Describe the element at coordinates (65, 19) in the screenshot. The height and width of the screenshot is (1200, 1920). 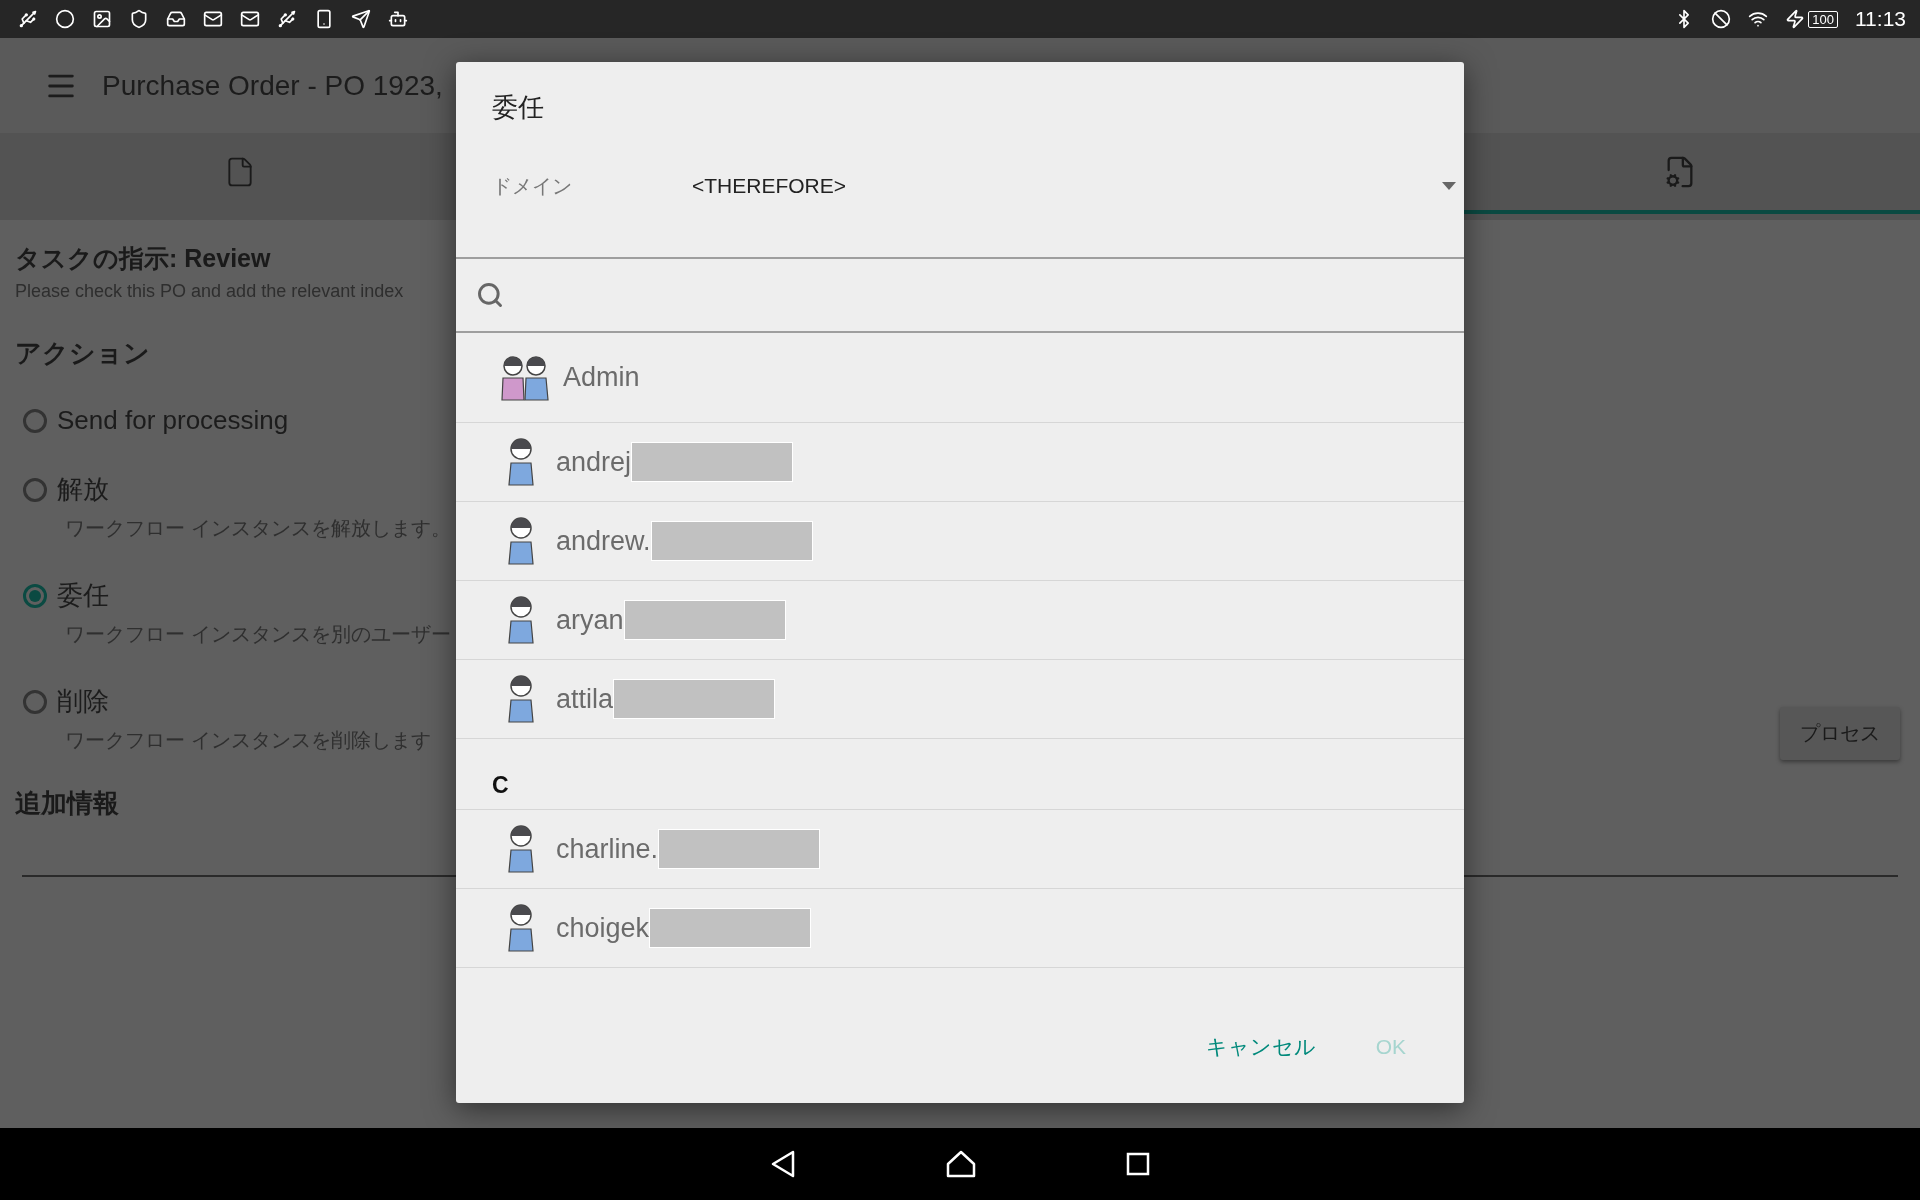
I see `circle-icon` at that location.